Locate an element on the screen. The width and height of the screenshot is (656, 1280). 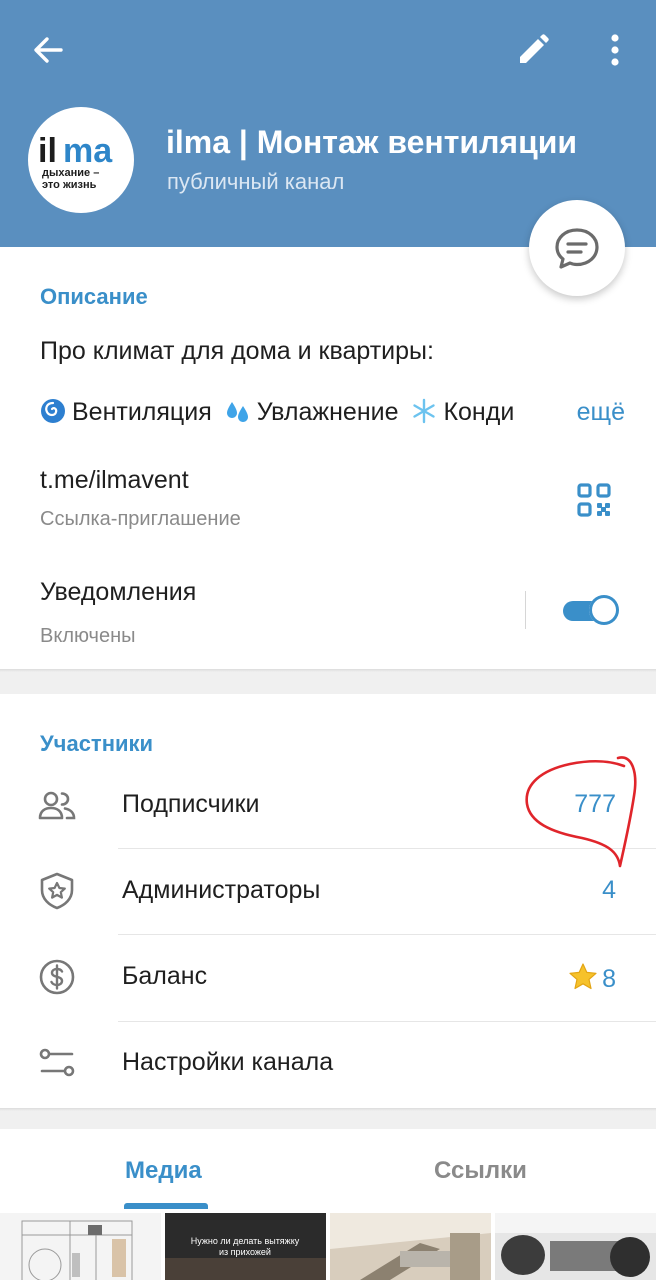
balance-amount: 8 is located at coordinates (609, 979).